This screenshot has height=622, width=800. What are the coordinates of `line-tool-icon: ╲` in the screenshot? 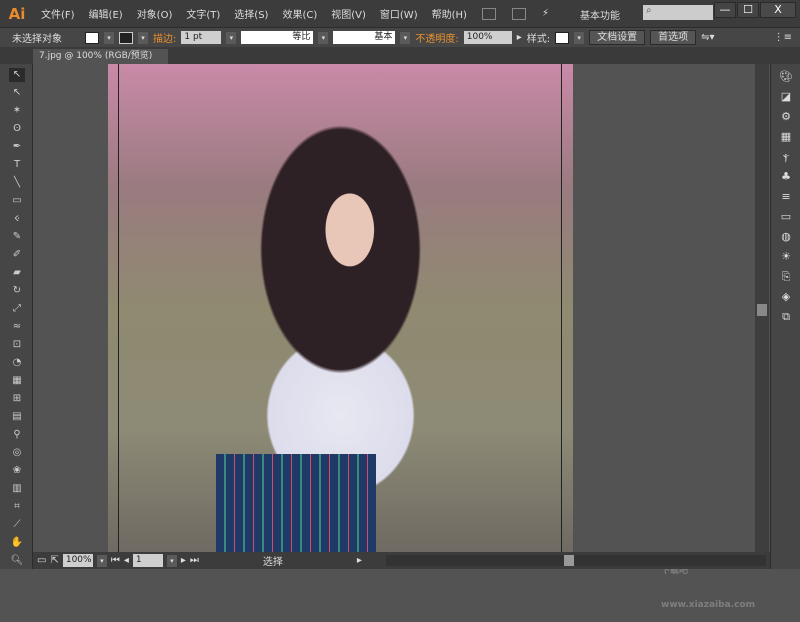 It's located at (17, 183).